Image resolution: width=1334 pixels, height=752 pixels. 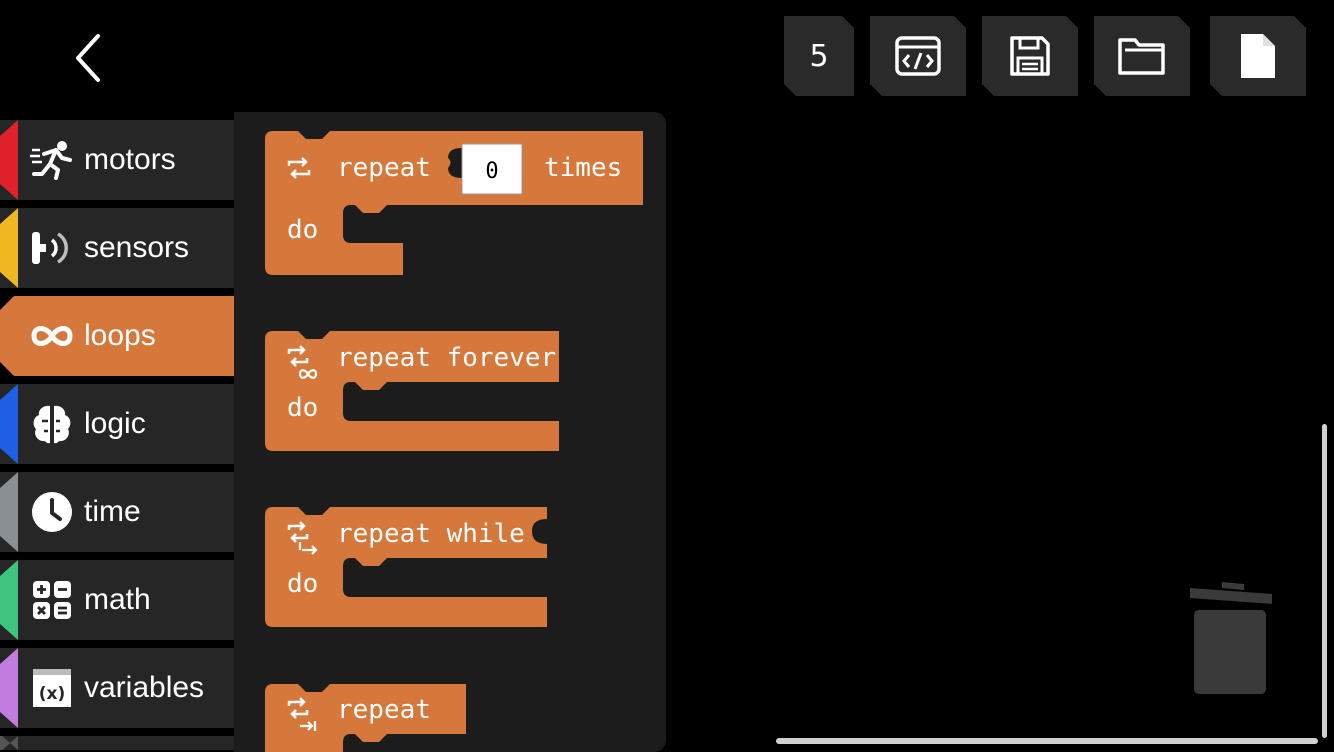 I want to click on repeat-block-partial: repeat, so click(x=365, y=718).